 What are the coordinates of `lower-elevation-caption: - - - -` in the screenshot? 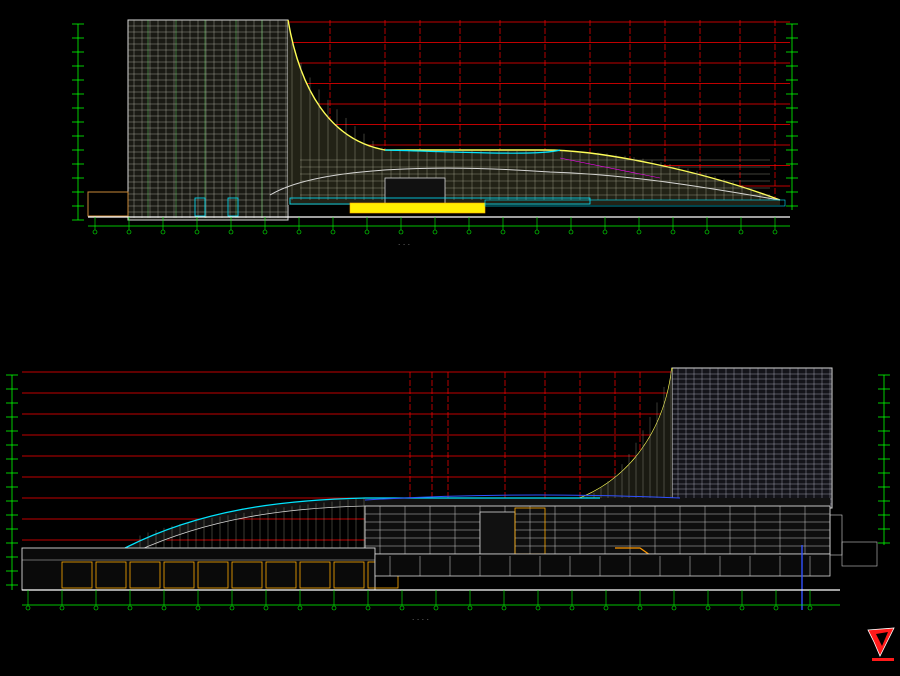 It's located at (420, 619).